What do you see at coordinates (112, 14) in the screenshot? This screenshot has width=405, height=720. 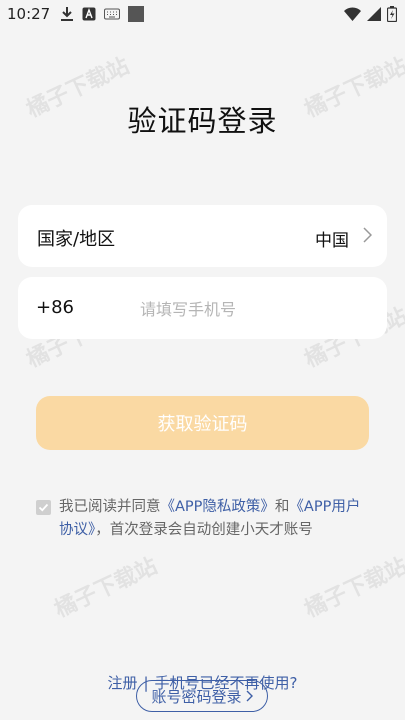 I see `keyboard-icon` at bounding box center [112, 14].